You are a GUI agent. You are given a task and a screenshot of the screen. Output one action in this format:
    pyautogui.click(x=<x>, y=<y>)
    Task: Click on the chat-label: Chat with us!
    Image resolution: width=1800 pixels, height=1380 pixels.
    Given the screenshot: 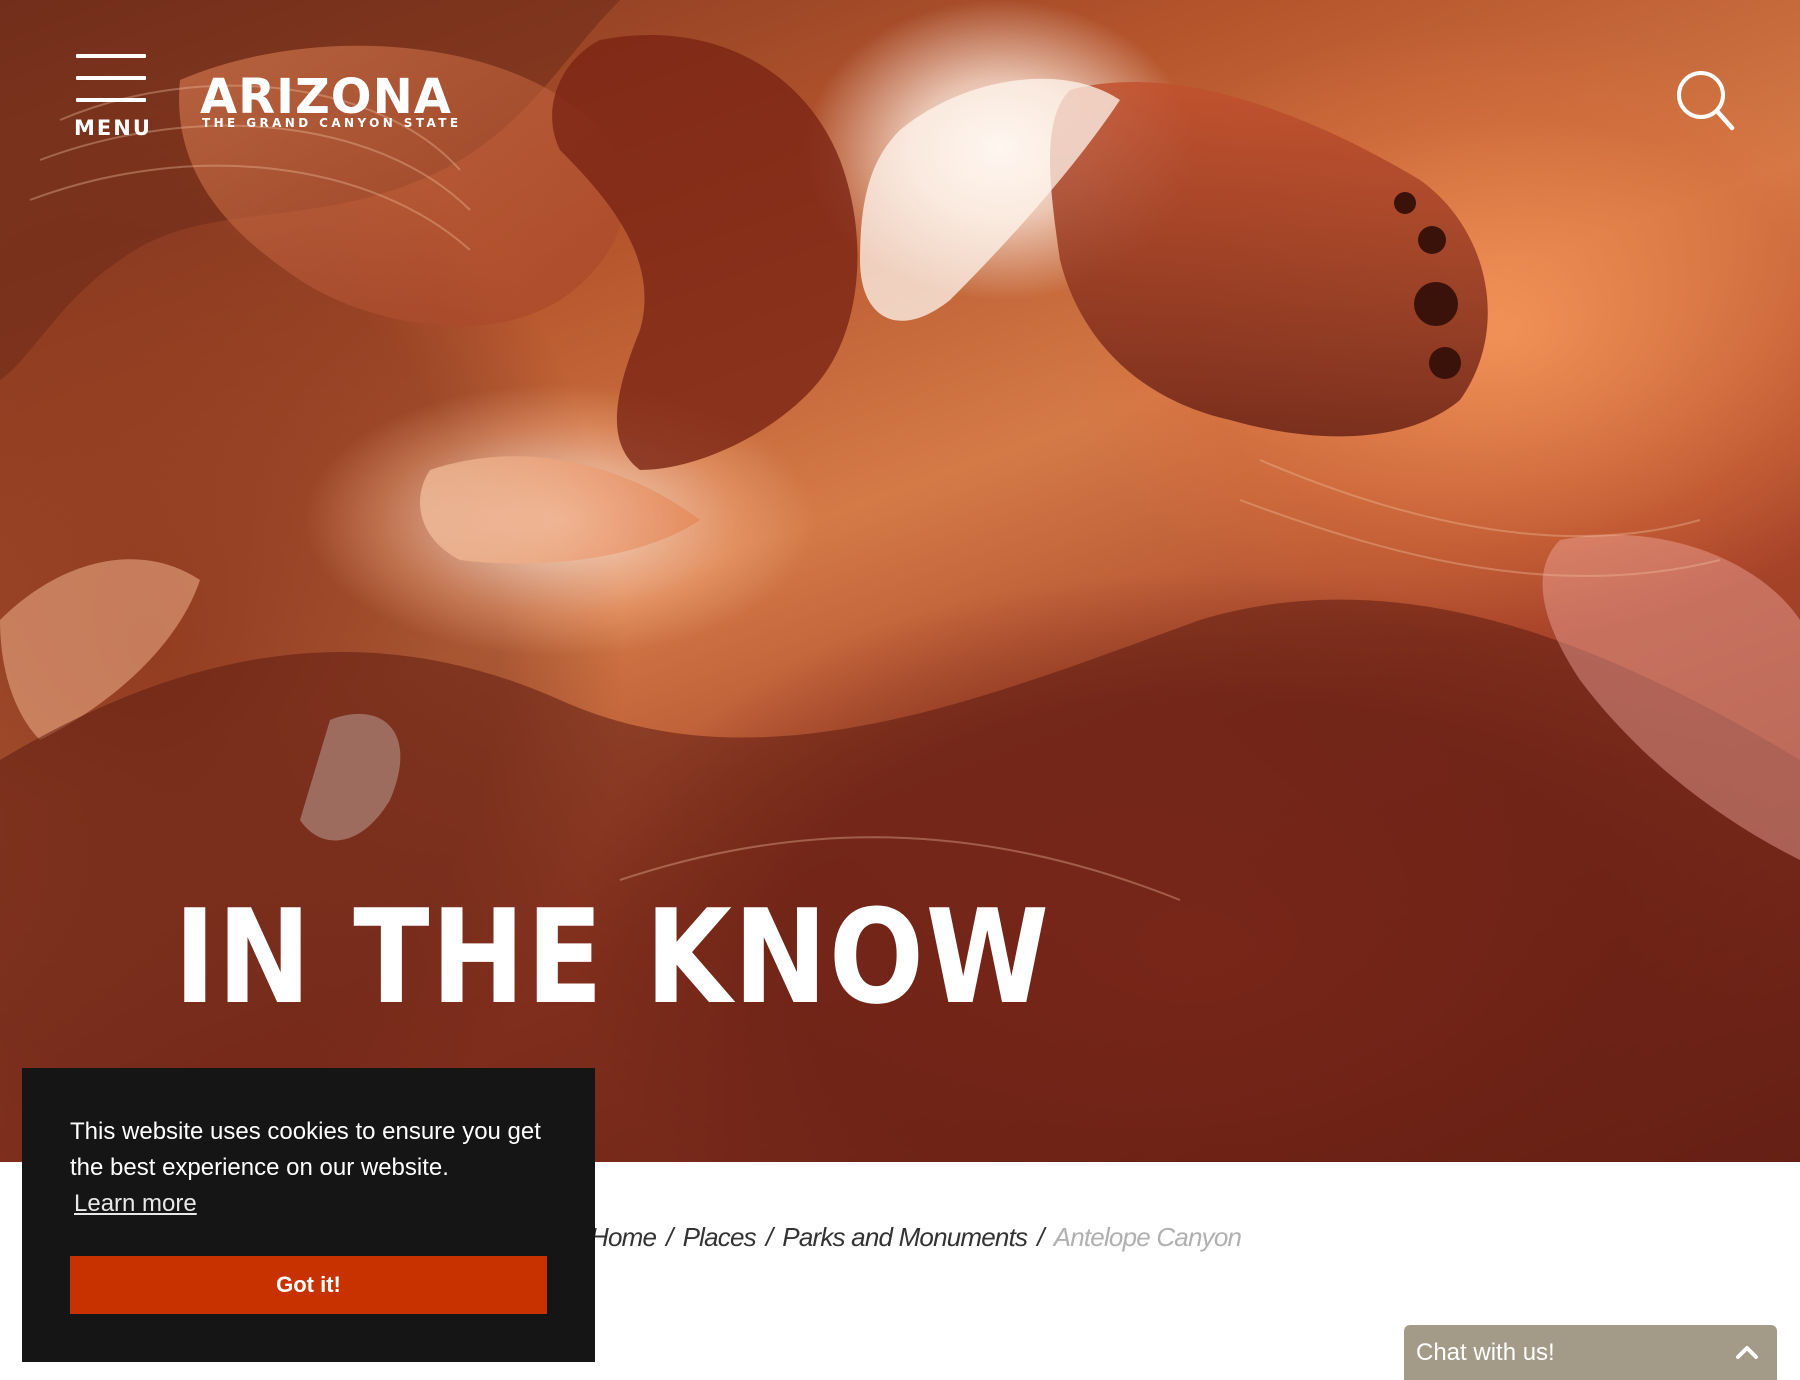 What is the action you would take?
    pyautogui.click(x=1485, y=1352)
    